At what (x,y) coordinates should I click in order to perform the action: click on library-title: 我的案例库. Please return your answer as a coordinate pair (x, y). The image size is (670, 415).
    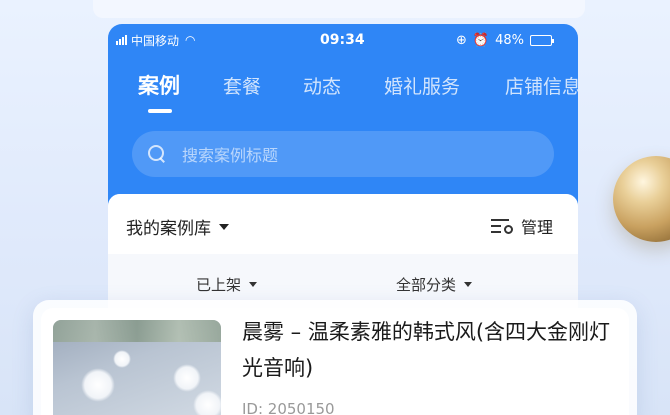
    Looking at the image, I should click on (168, 229).